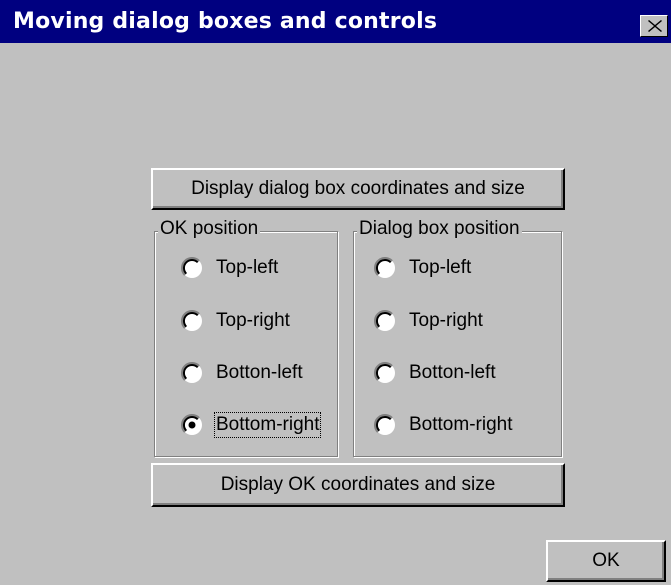 The width and height of the screenshot is (671, 585). I want to click on dialog-position-radio-top-left: Top-left, so click(422, 268).